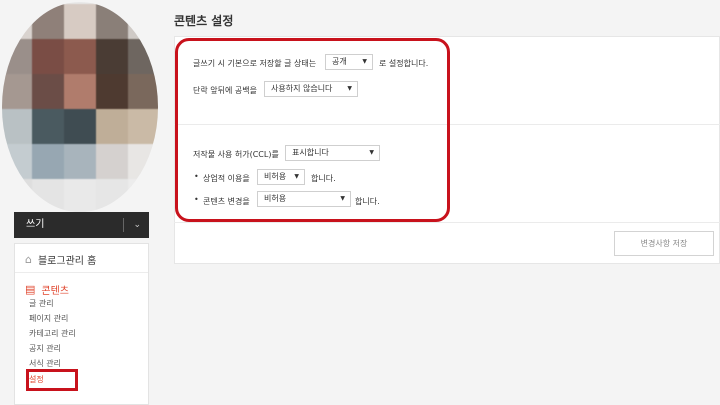 This screenshot has height=405, width=720. What do you see at coordinates (52, 333) in the screenshot?
I see `sidebar-item-categories: 카테고리 관리` at bounding box center [52, 333].